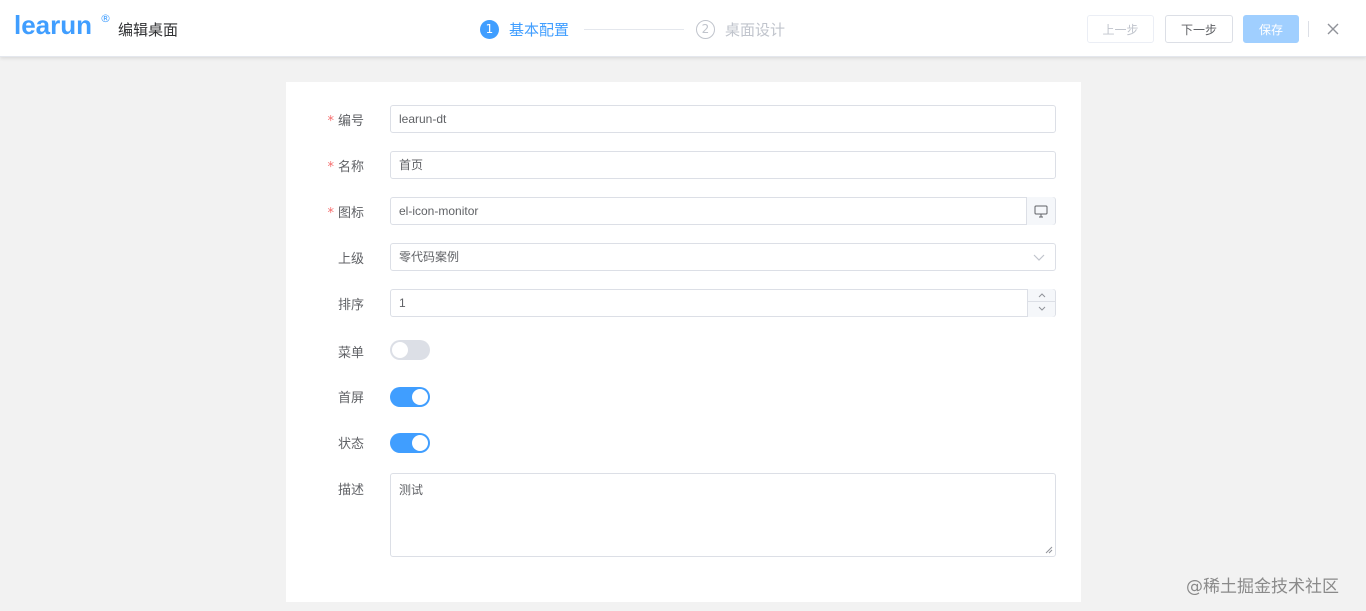  What do you see at coordinates (1199, 29) in the screenshot?
I see `next-step-button: 下一步` at bounding box center [1199, 29].